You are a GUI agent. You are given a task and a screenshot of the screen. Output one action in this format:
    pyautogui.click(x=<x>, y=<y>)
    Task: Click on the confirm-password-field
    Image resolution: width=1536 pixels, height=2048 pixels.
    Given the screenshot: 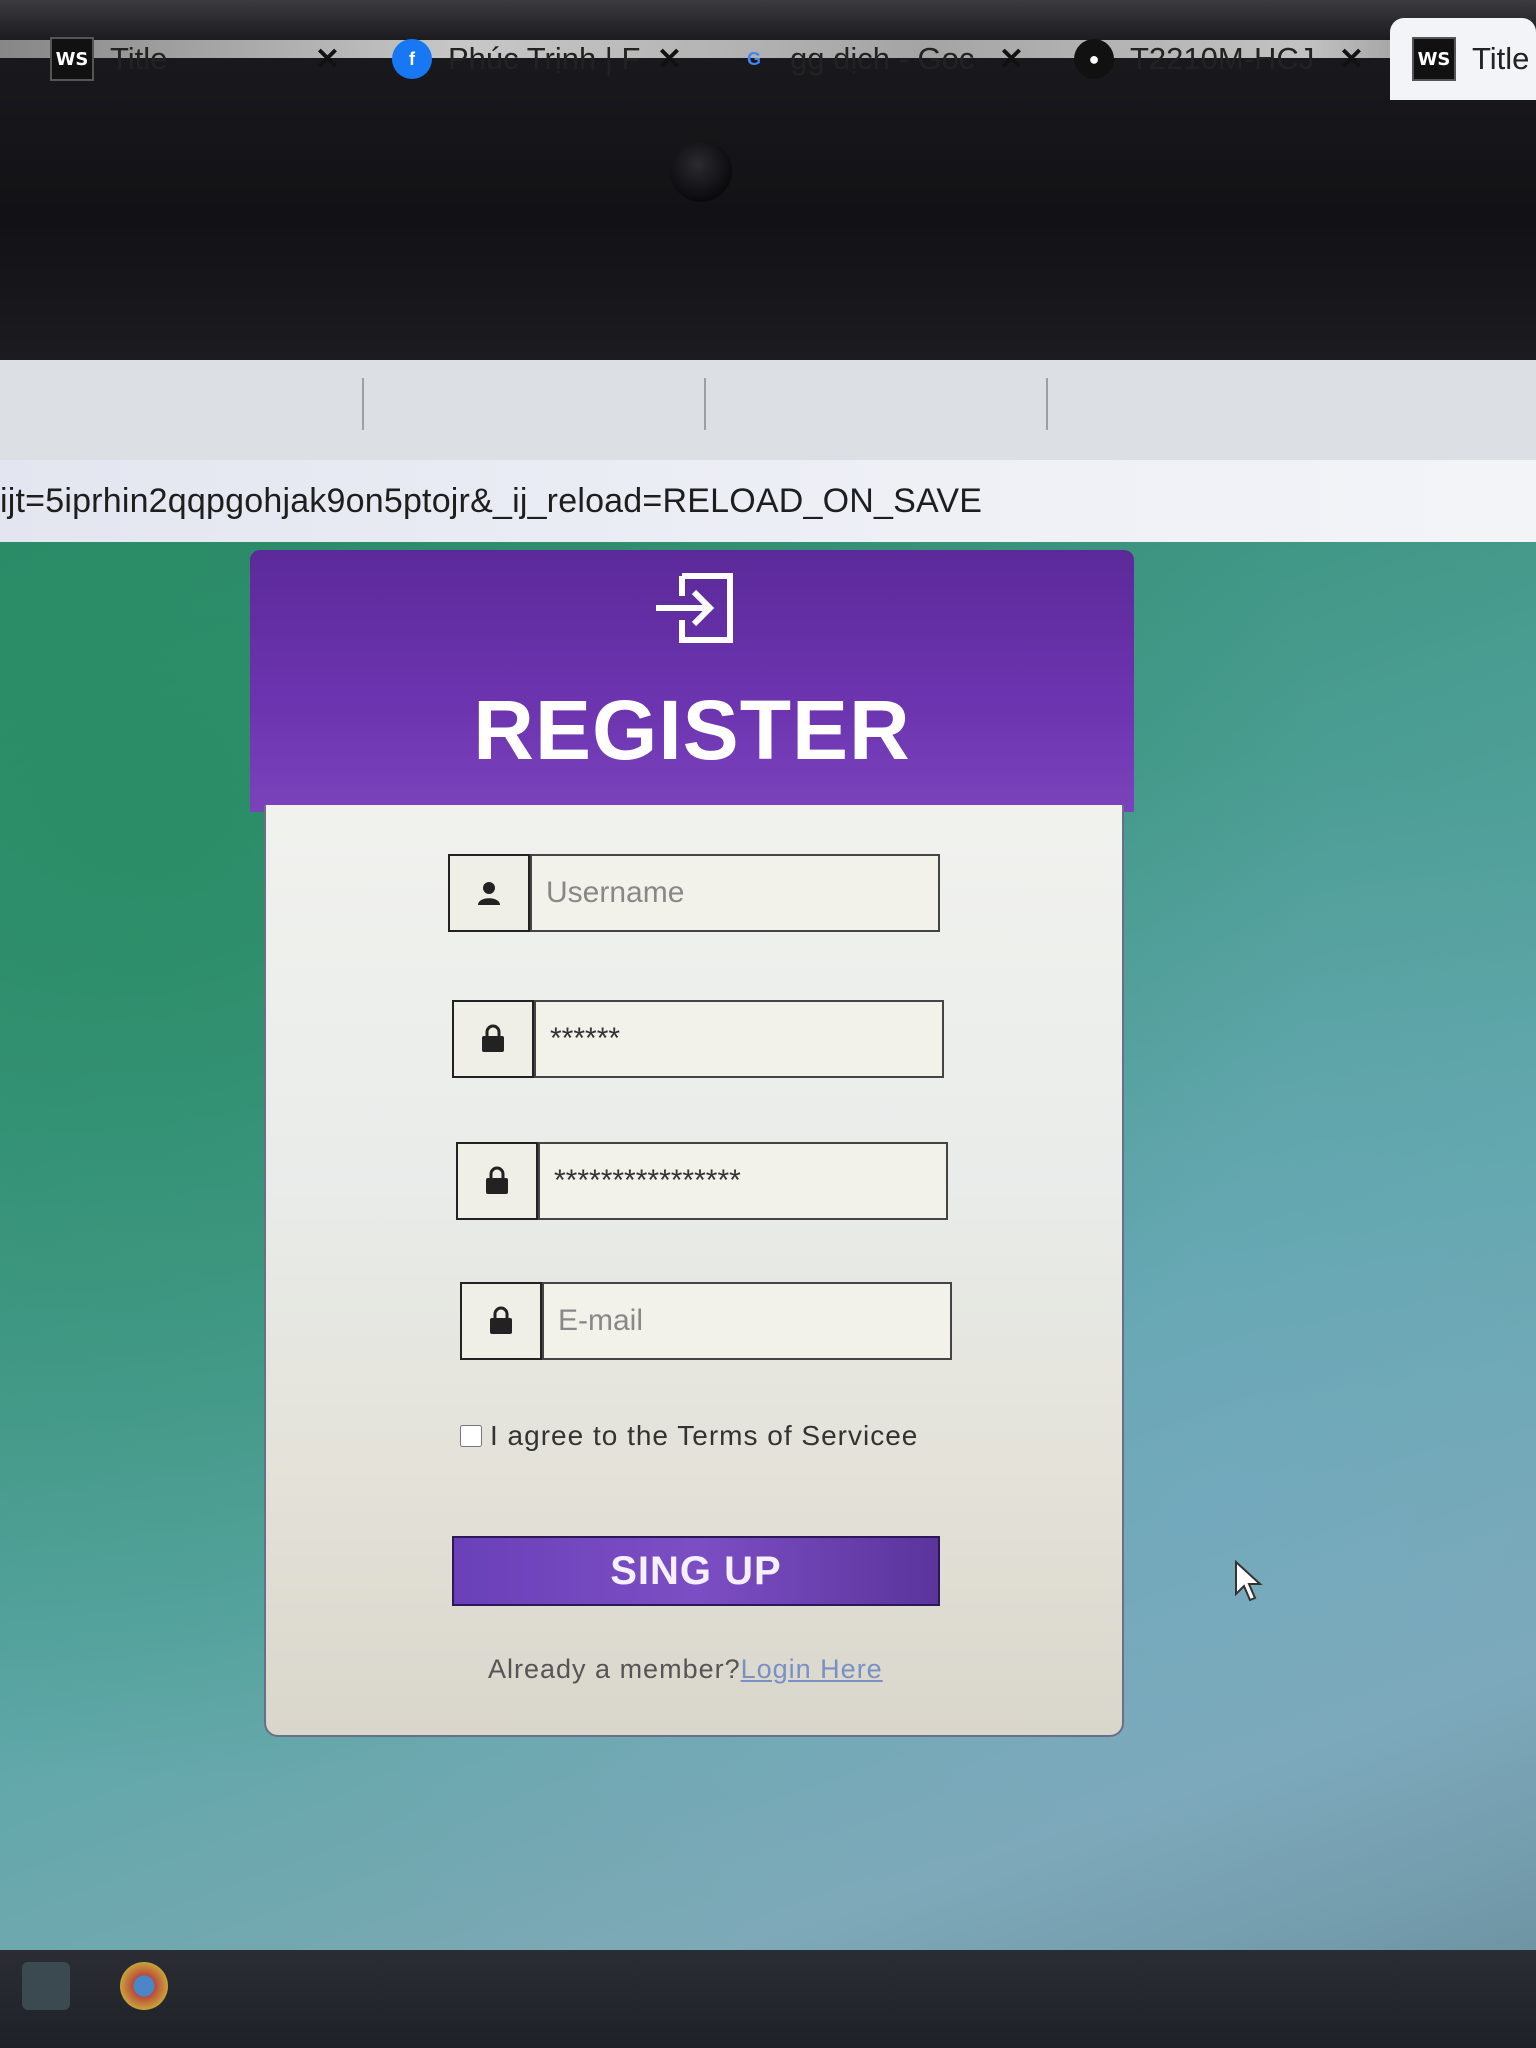 What is the action you would take?
    pyautogui.click(x=702, y=1181)
    